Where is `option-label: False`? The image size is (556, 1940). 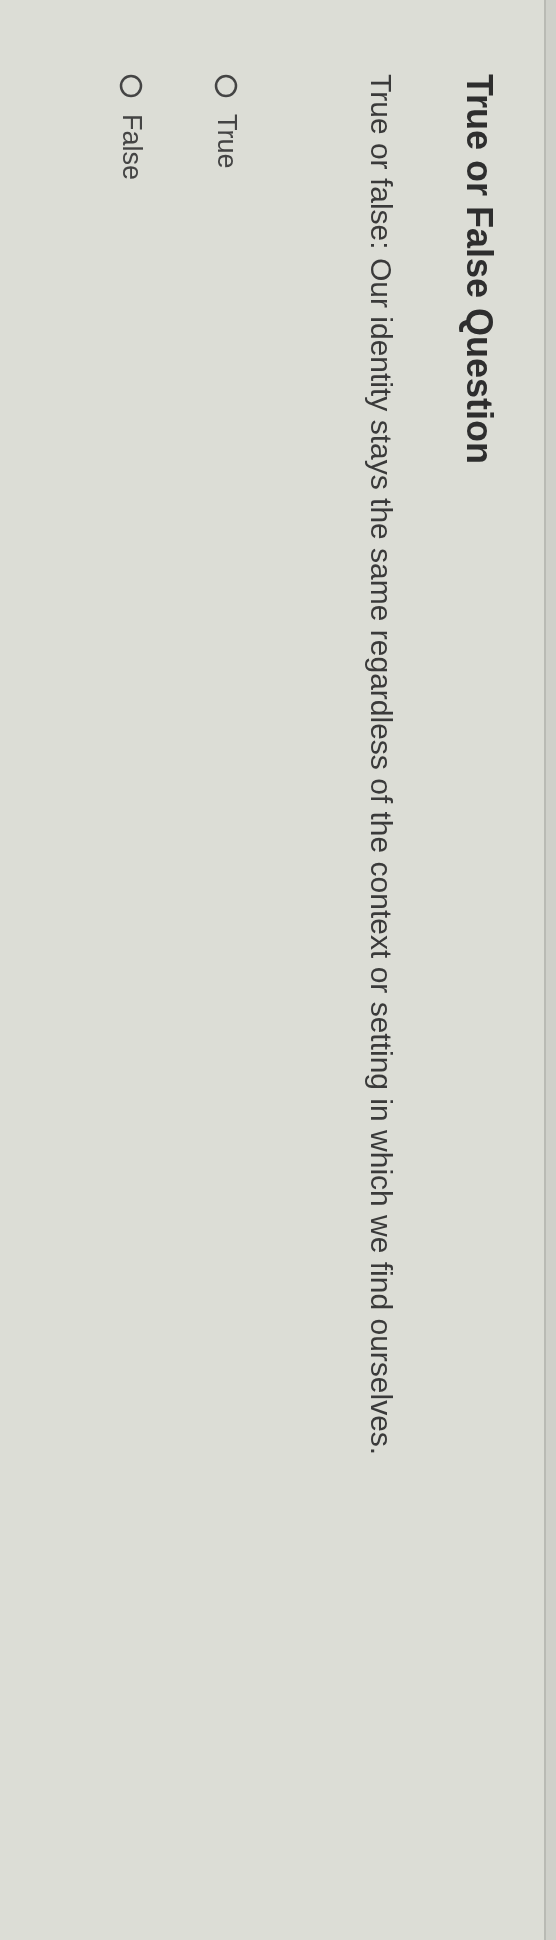
option-label: False is located at coordinates (131, 147).